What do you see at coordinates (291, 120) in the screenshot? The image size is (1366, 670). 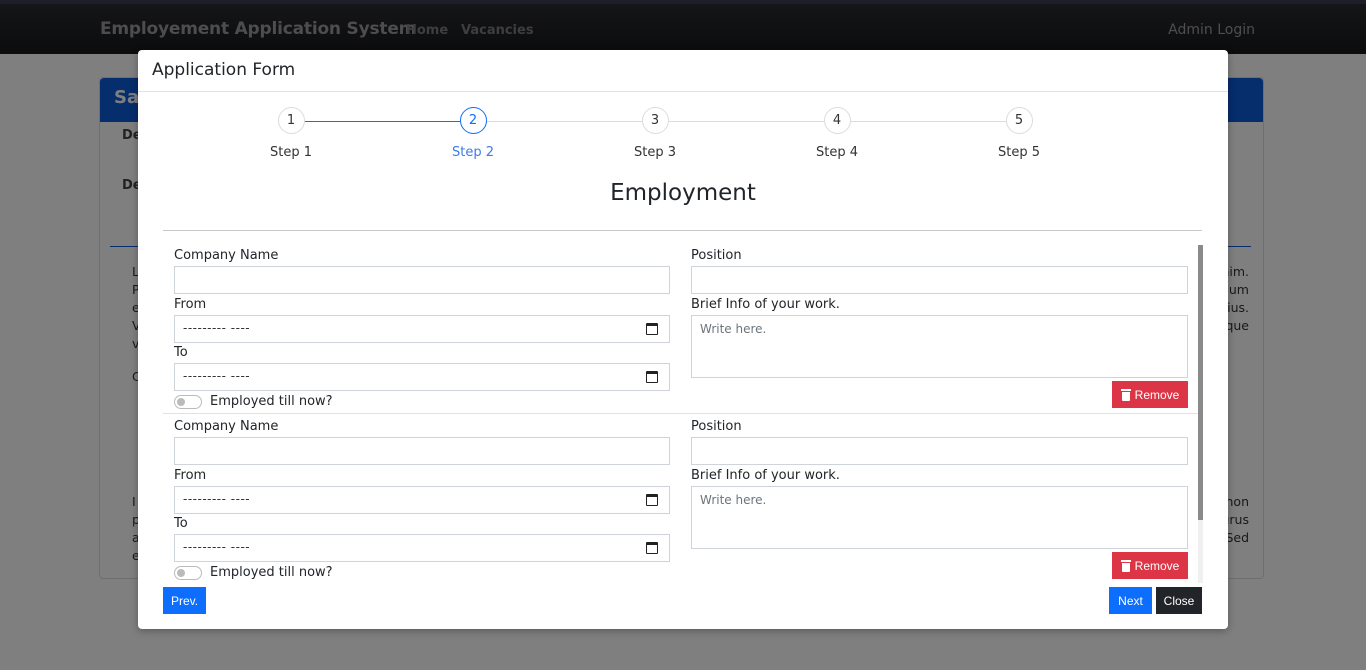 I see `step-number: 1` at bounding box center [291, 120].